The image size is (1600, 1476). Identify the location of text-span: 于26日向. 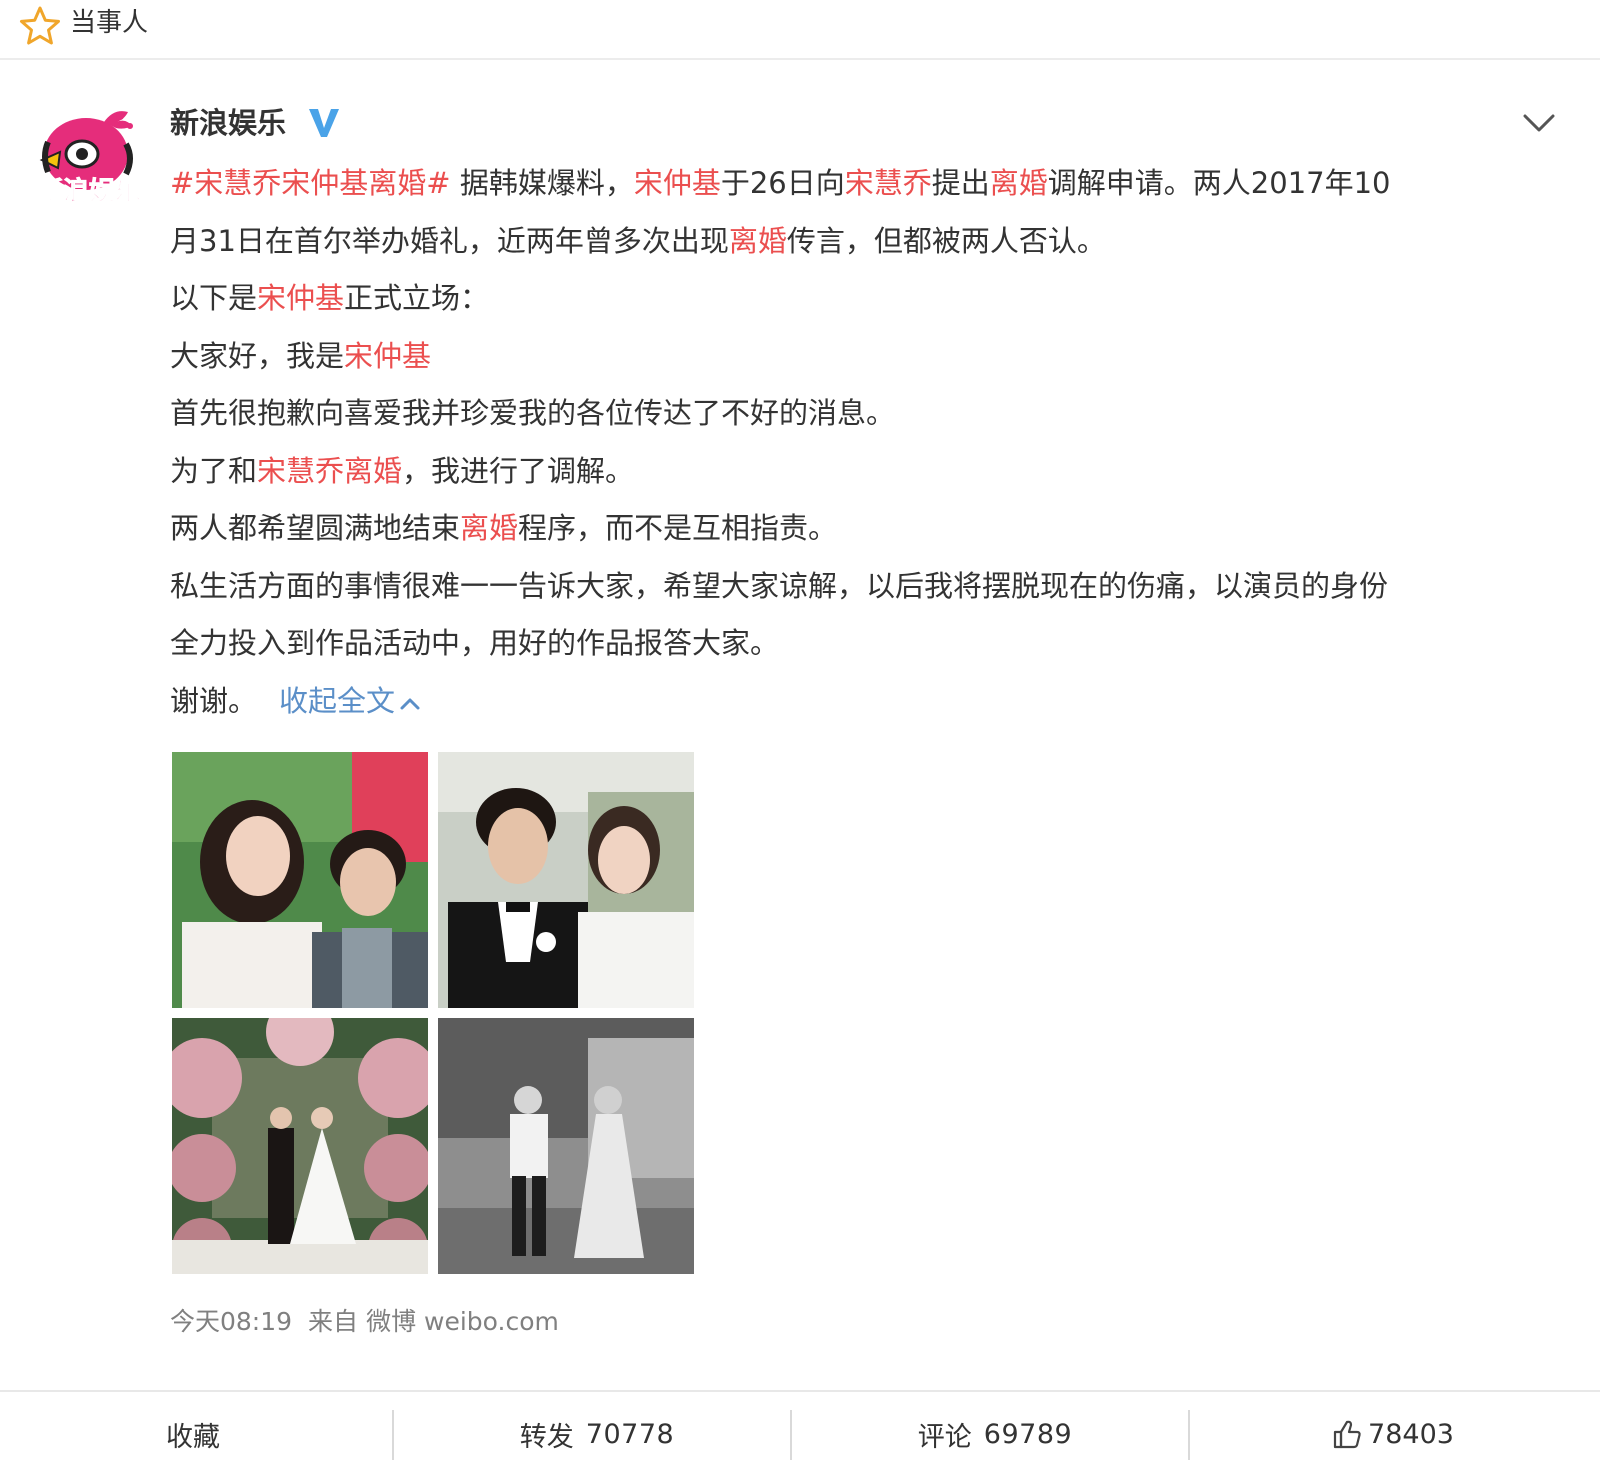
(782, 183).